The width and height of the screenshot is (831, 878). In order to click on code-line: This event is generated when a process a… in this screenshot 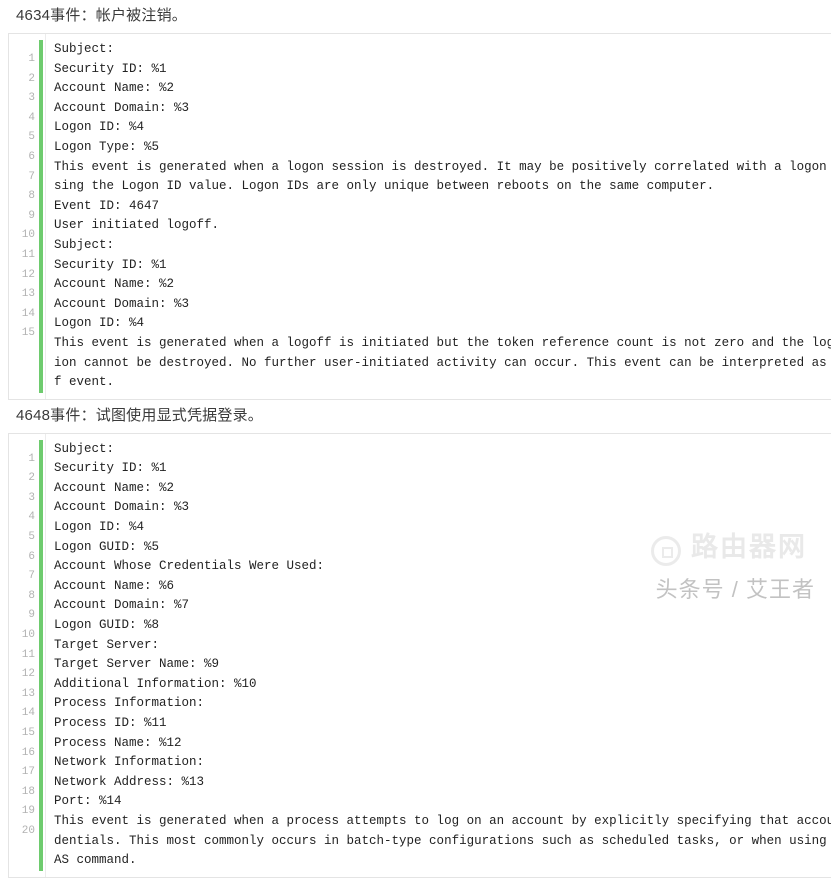, I will do `click(442, 820)`.